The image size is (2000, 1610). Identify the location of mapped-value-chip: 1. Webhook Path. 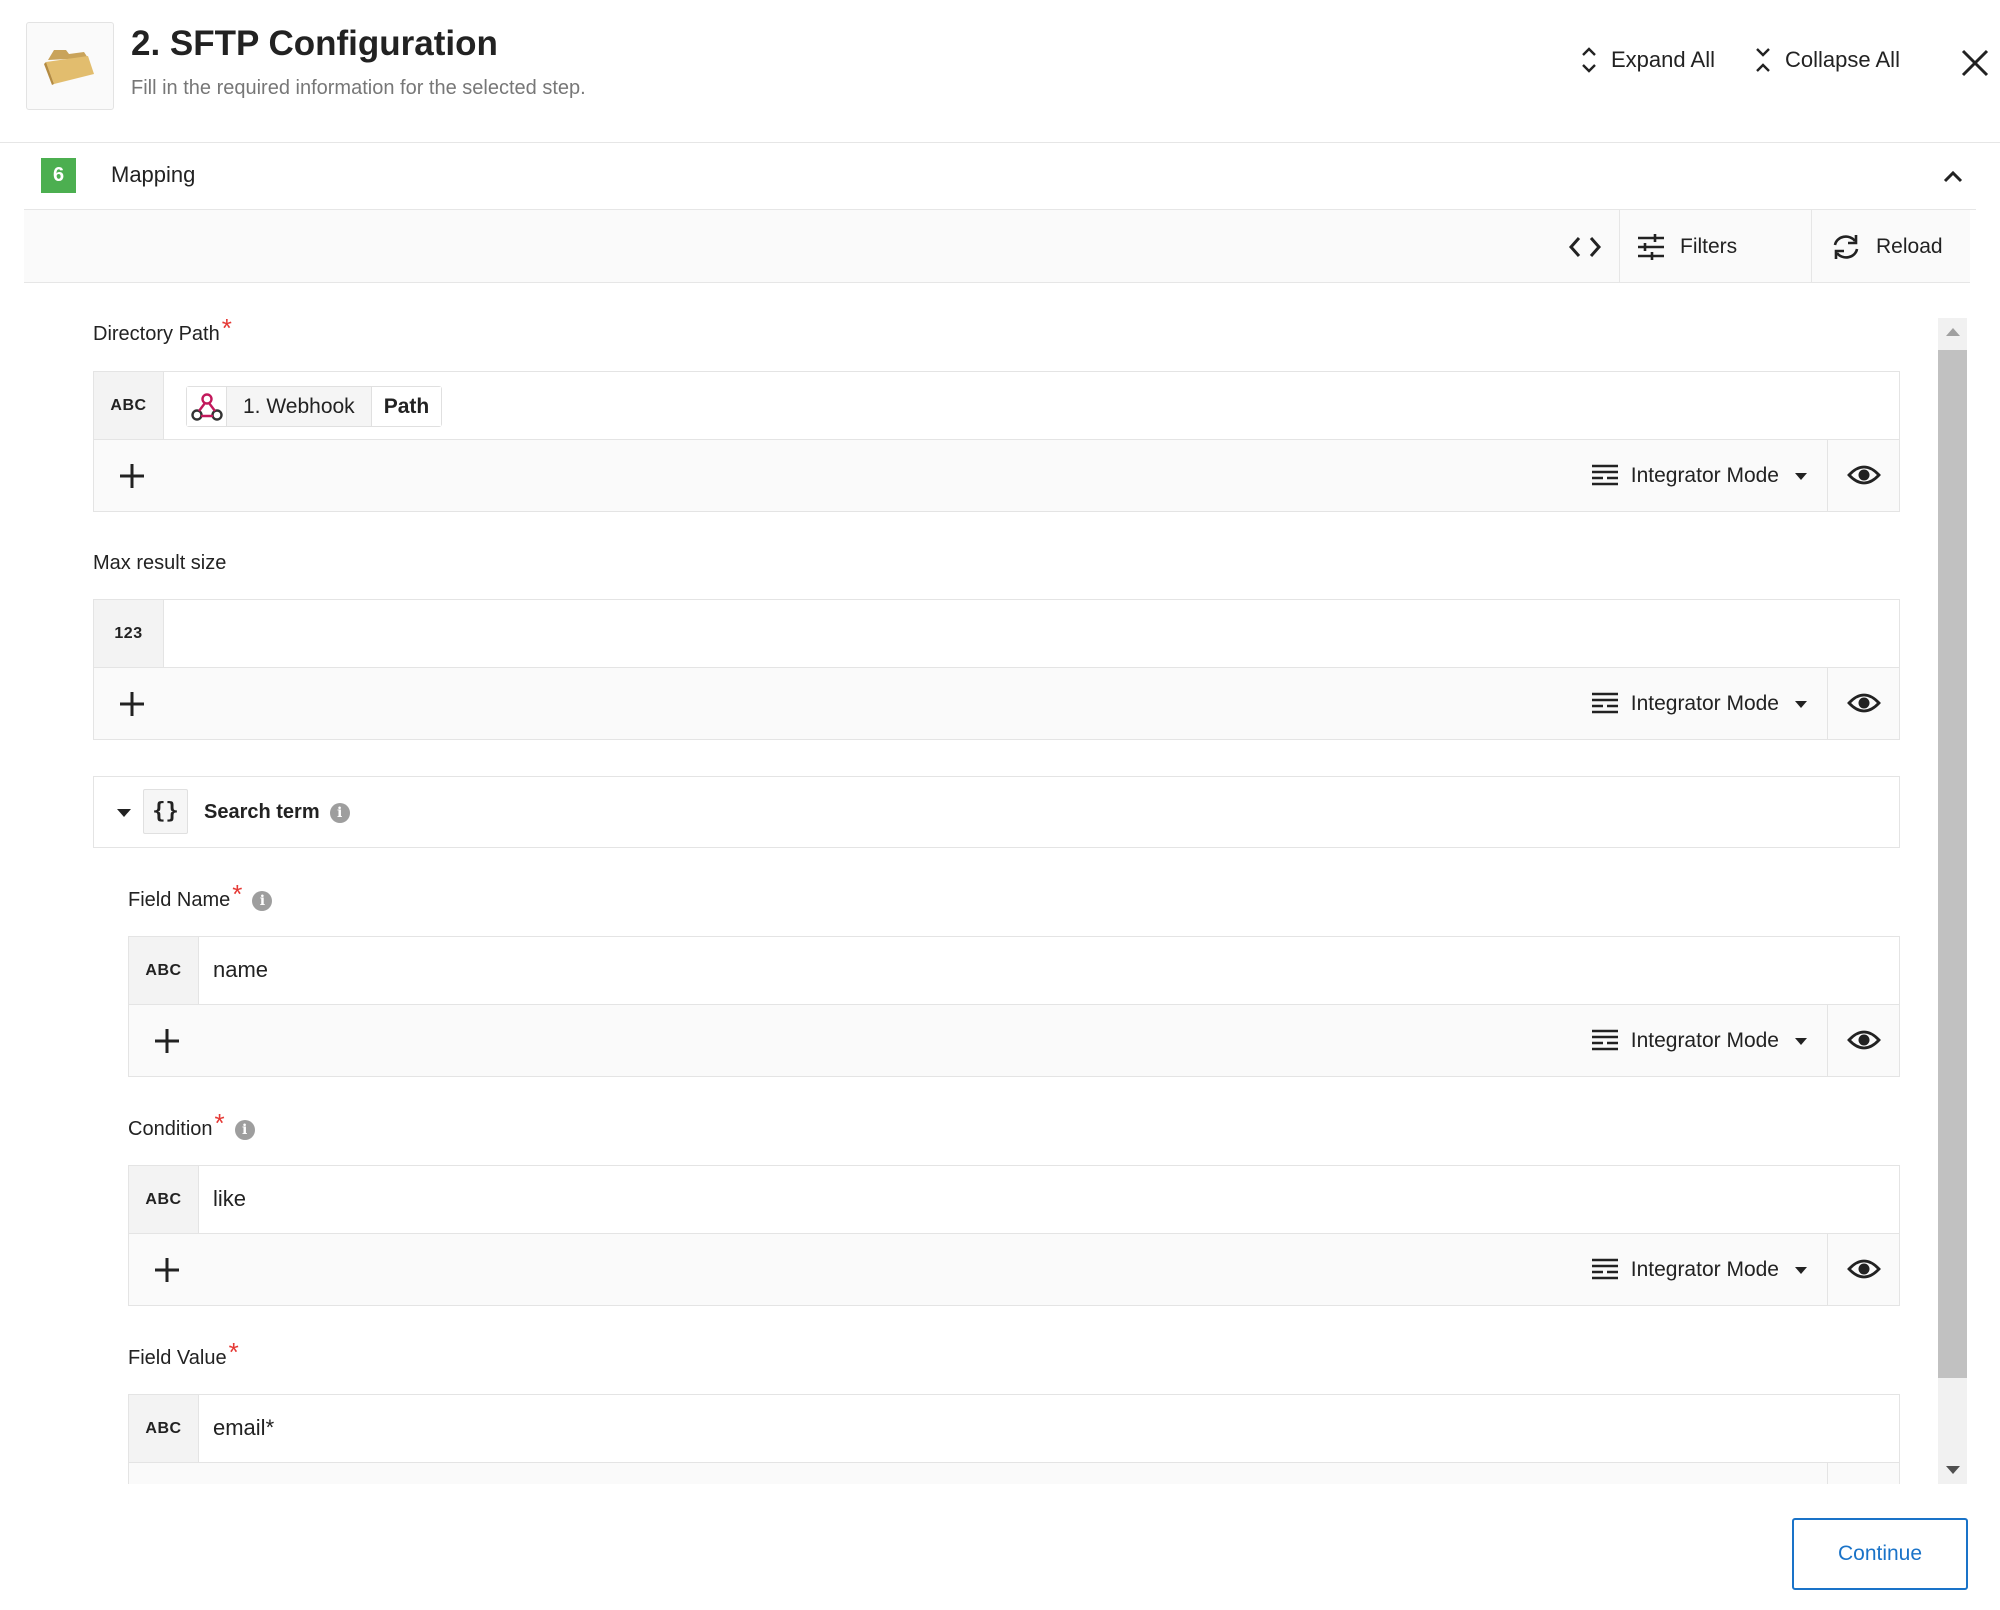
(314, 406).